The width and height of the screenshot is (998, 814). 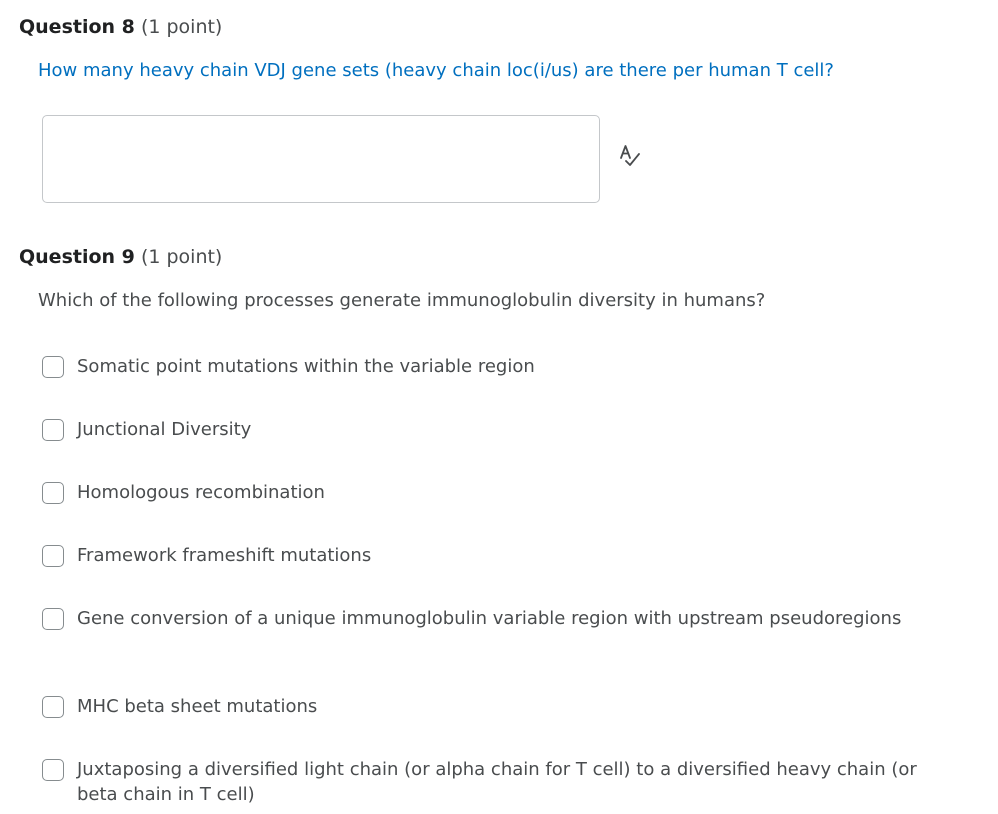 I want to click on option-label: Homologous recombination, so click(x=201, y=492).